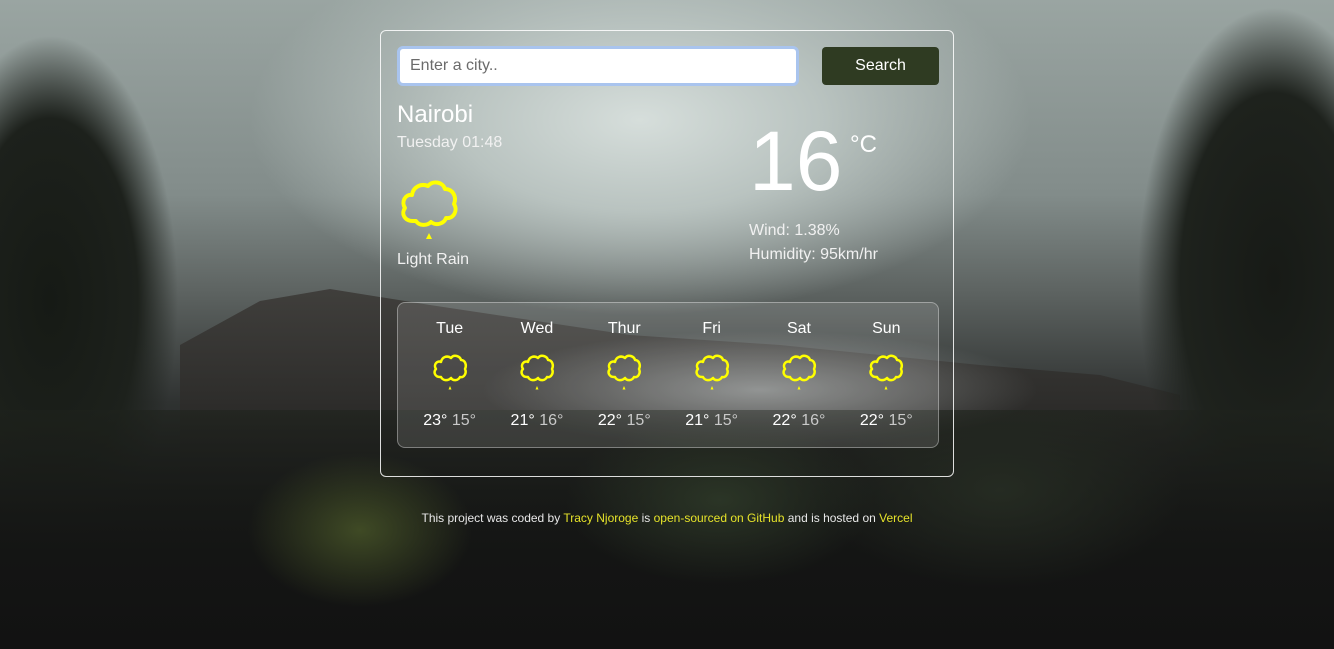  What do you see at coordinates (880, 66) in the screenshot?
I see `search-button: Search` at bounding box center [880, 66].